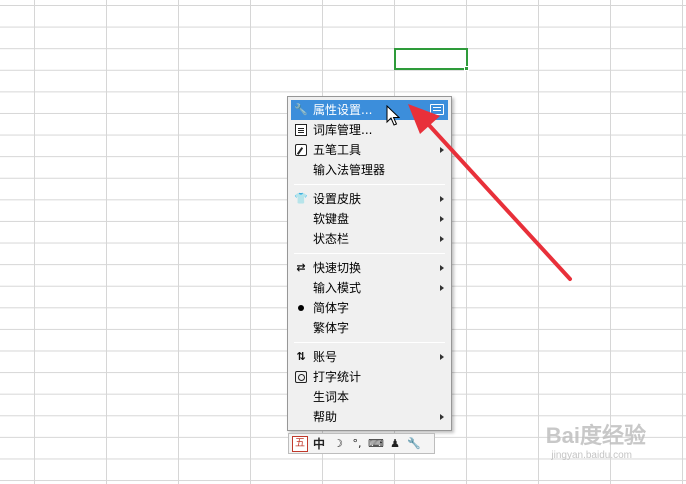 The image size is (686, 484). I want to click on keyboard-icon, so click(437, 109).